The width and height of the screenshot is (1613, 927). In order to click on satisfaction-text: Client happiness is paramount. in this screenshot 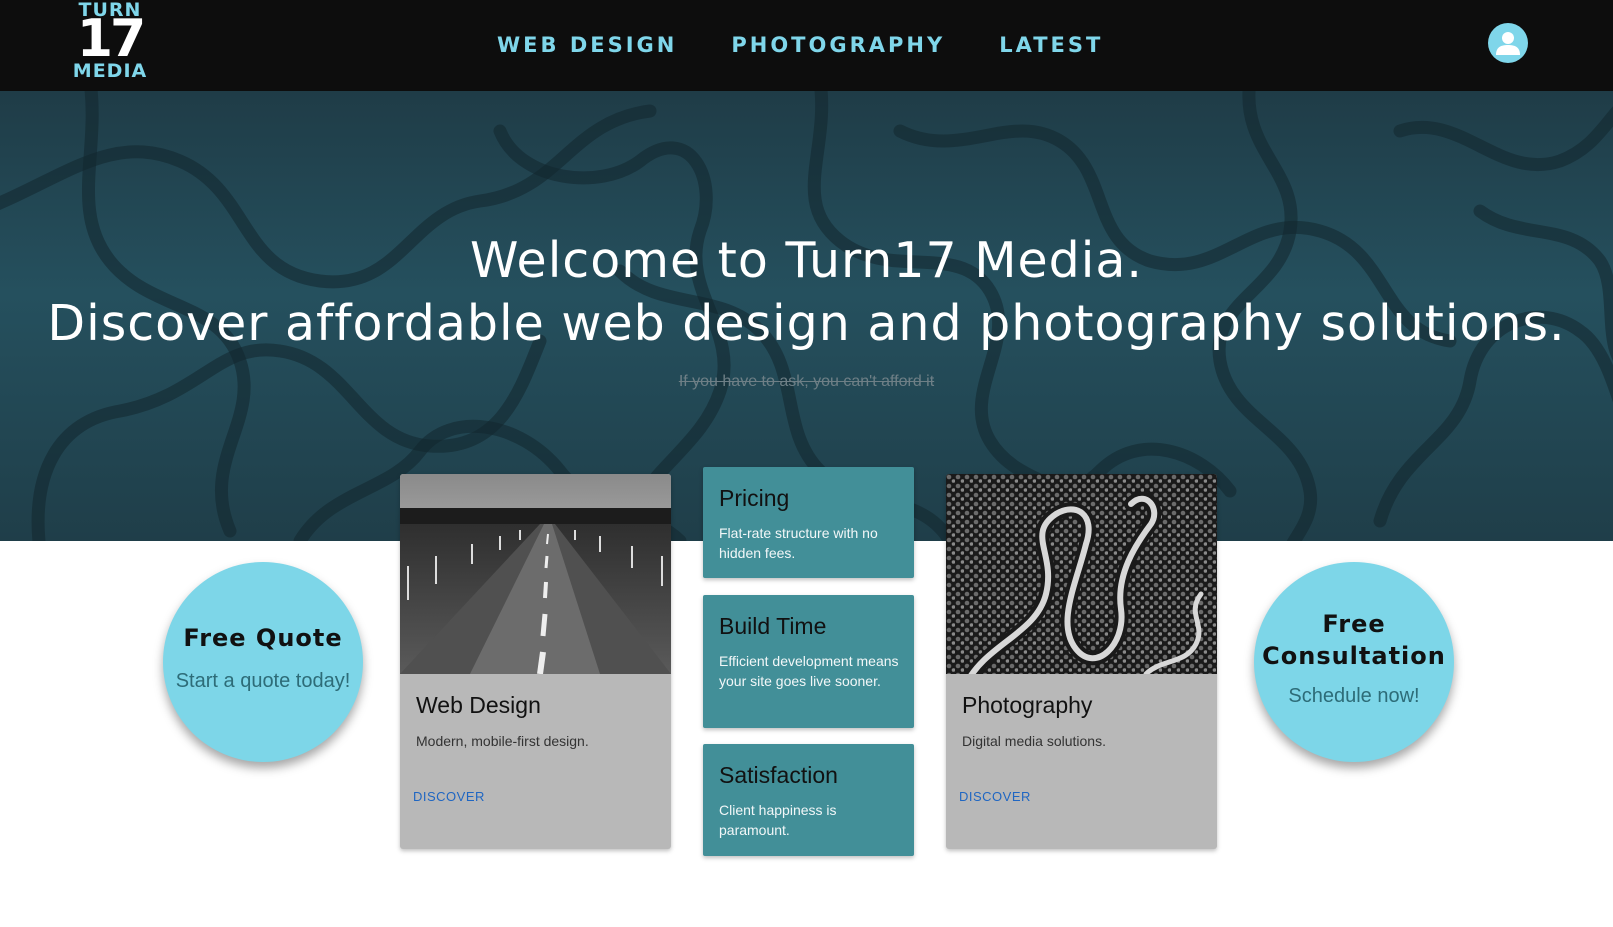, I will do `click(778, 820)`.